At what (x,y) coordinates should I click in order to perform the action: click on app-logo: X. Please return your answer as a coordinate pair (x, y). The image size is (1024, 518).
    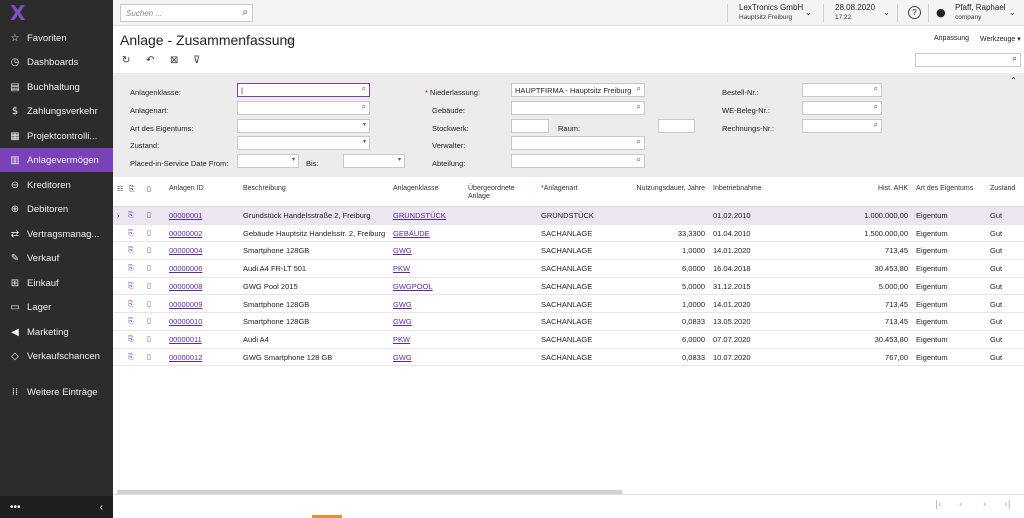
    Looking at the image, I should click on (56, 13).